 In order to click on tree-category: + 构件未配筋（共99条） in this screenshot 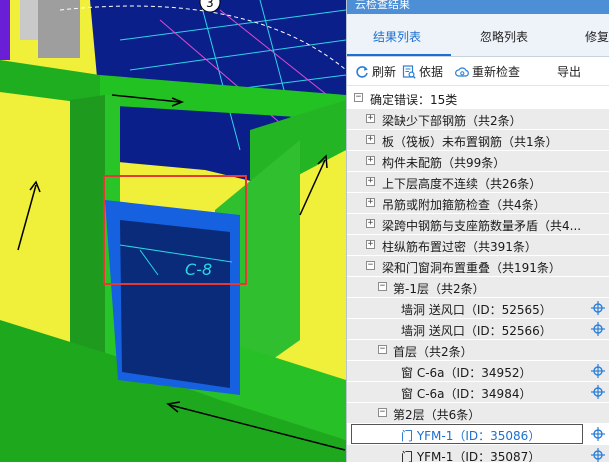, I will do `click(478, 161)`.